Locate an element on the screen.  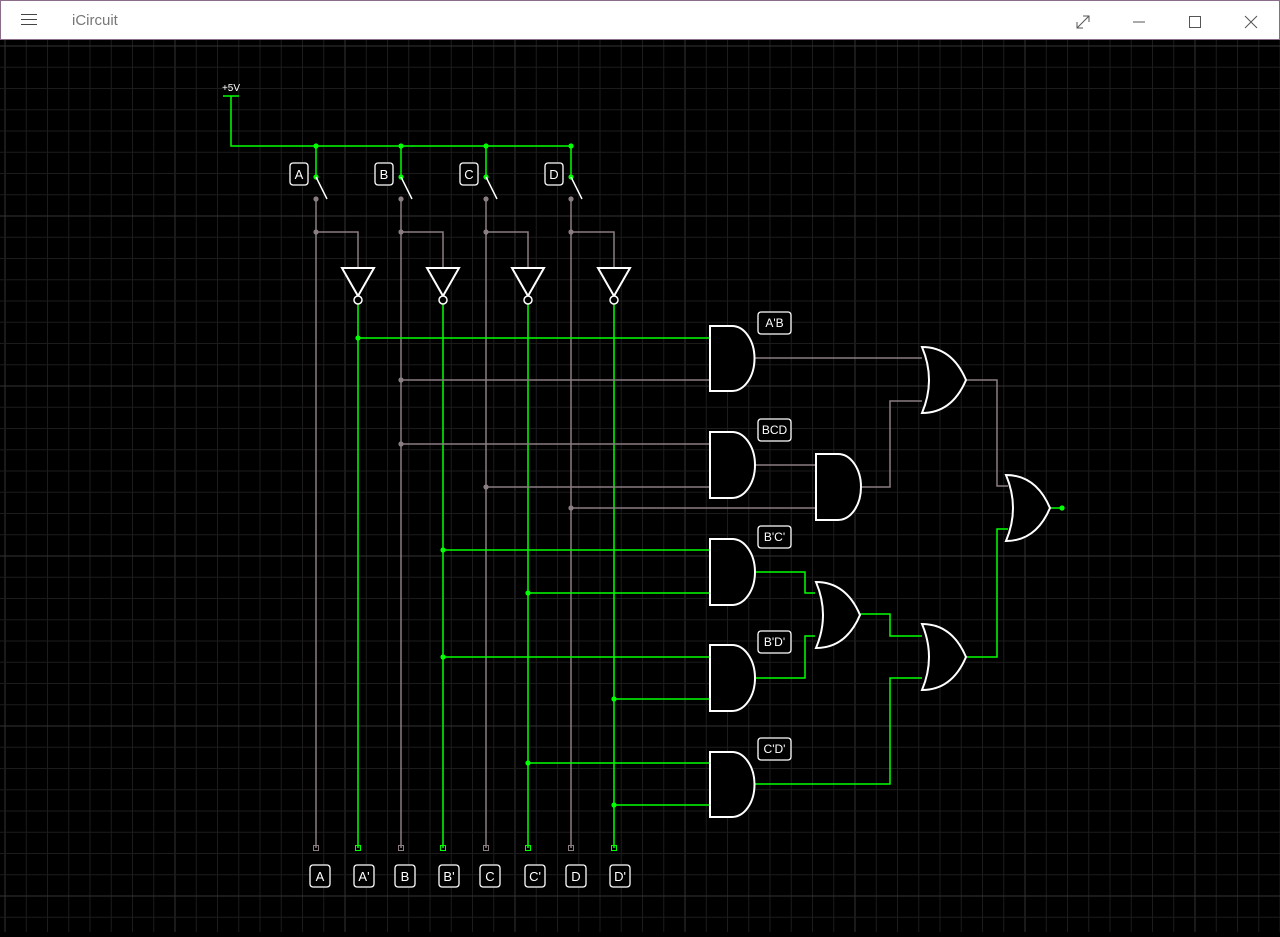
gate-label: C'D' is located at coordinates (774, 749).